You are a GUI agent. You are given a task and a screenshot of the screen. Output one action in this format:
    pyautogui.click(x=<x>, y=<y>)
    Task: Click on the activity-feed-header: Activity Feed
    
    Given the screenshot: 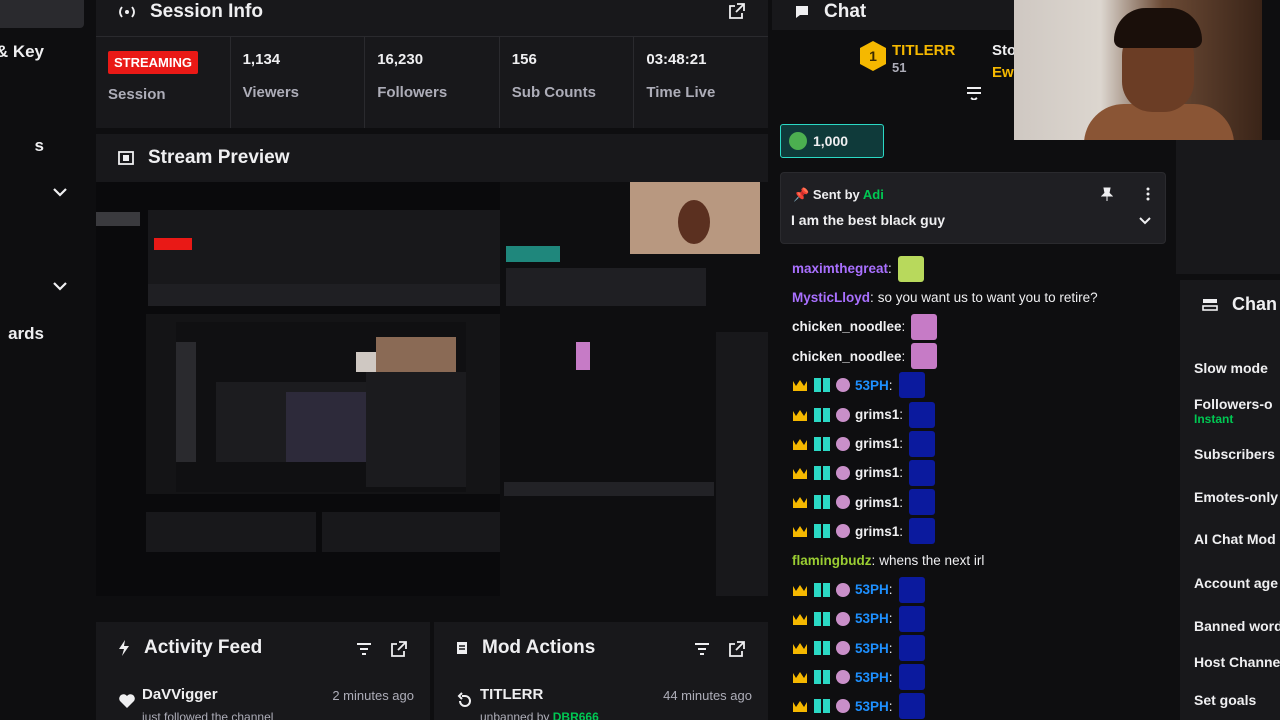 What is the action you would take?
    pyautogui.click(x=263, y=648)
    